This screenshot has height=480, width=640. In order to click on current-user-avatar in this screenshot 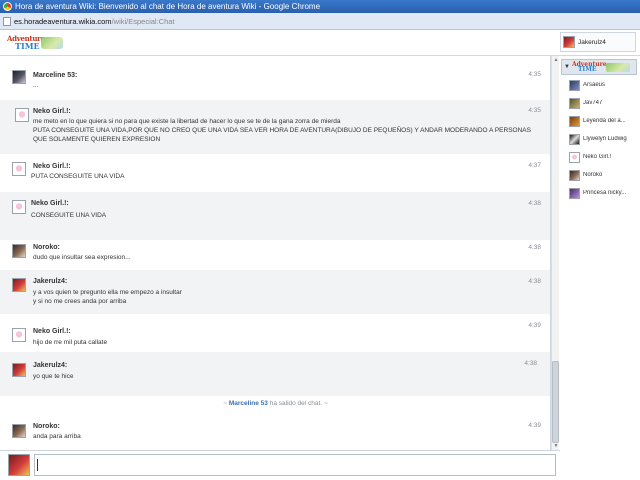, I will do `click(569, 42)`.